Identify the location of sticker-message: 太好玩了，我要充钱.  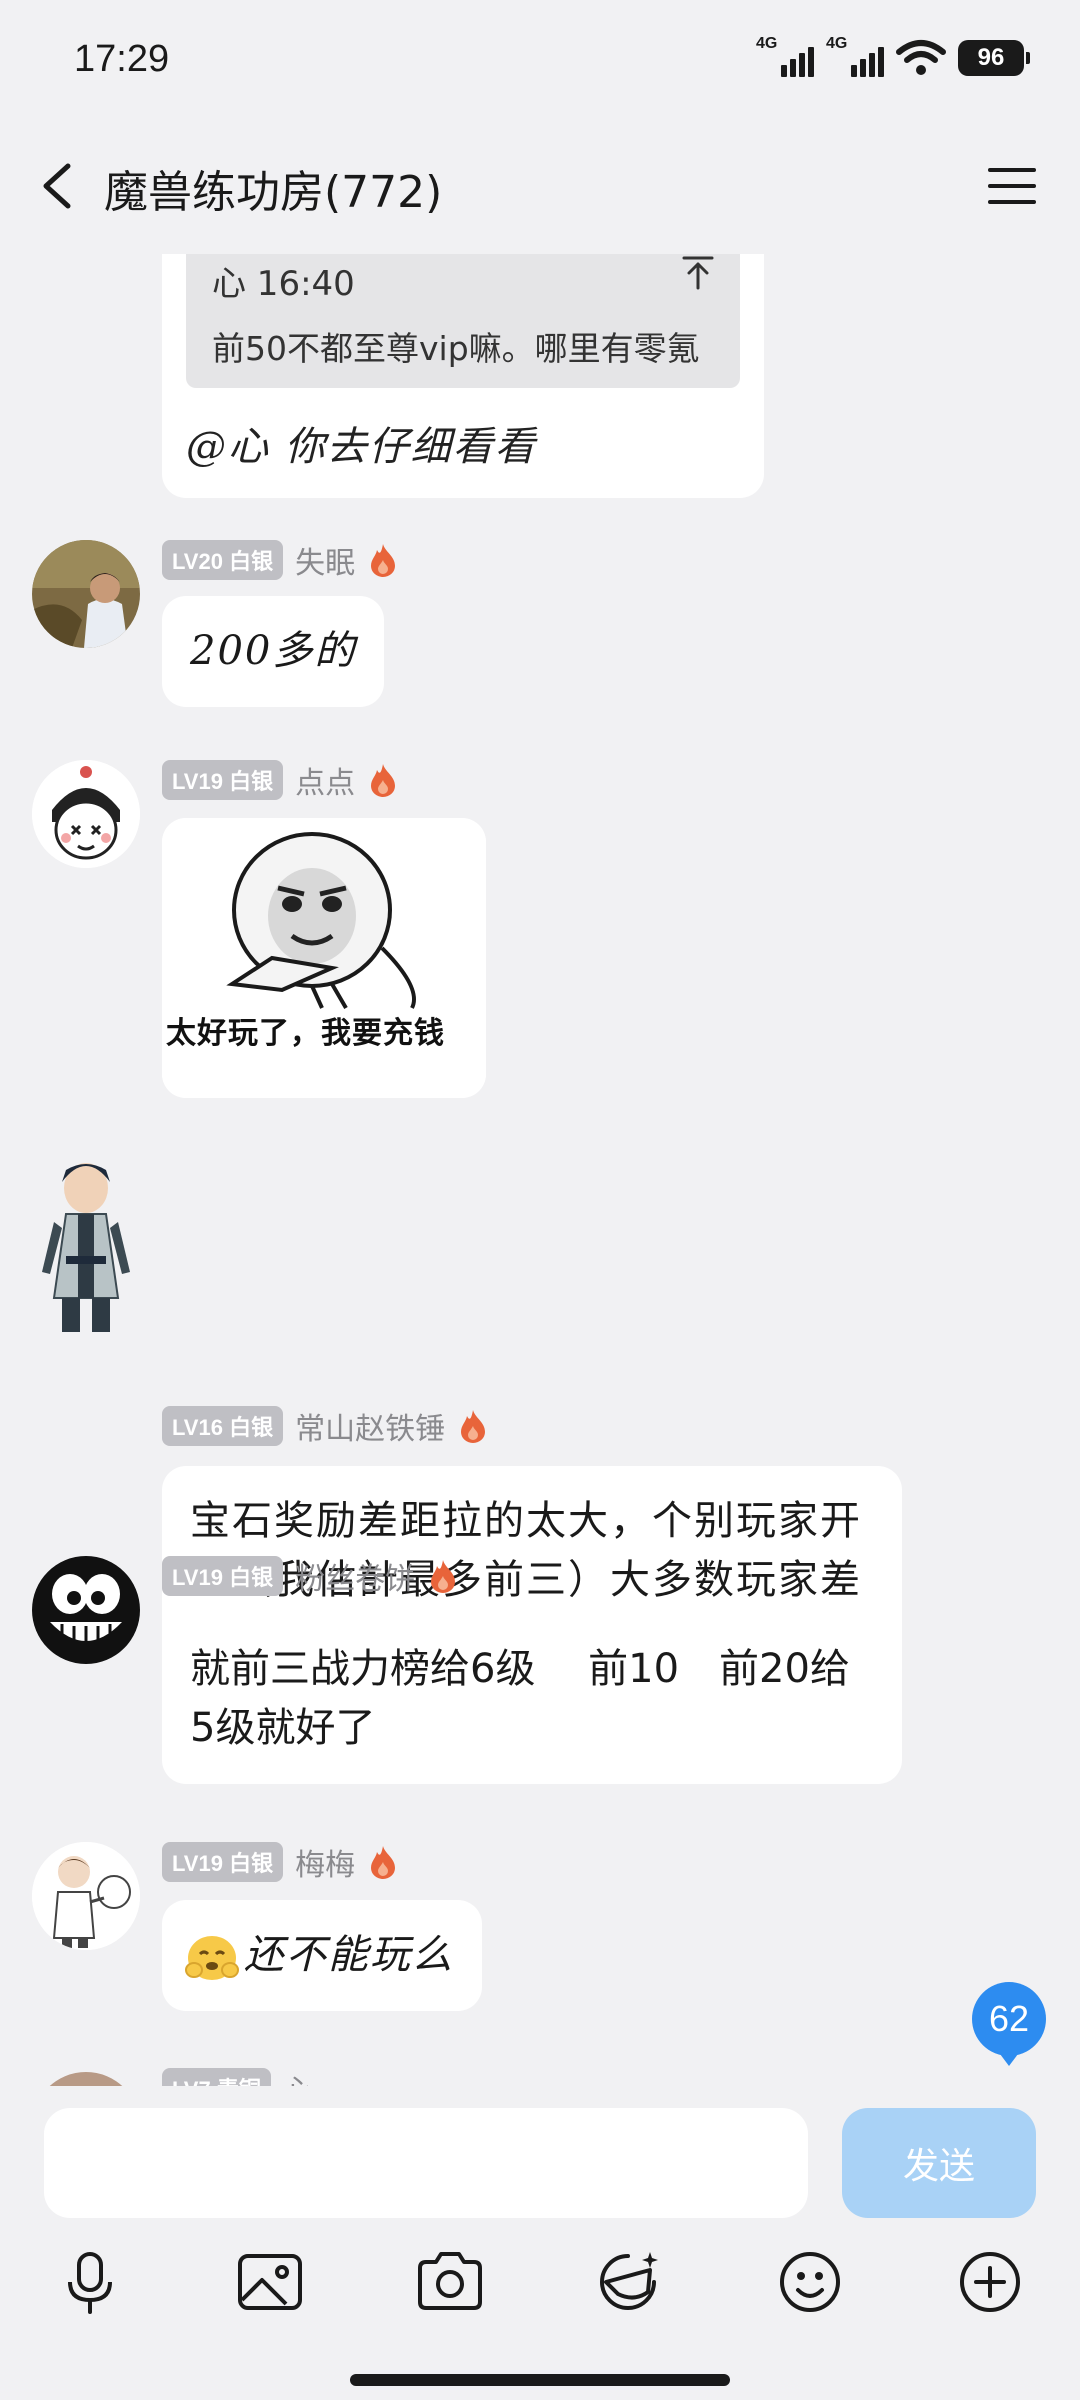
(324, 958).